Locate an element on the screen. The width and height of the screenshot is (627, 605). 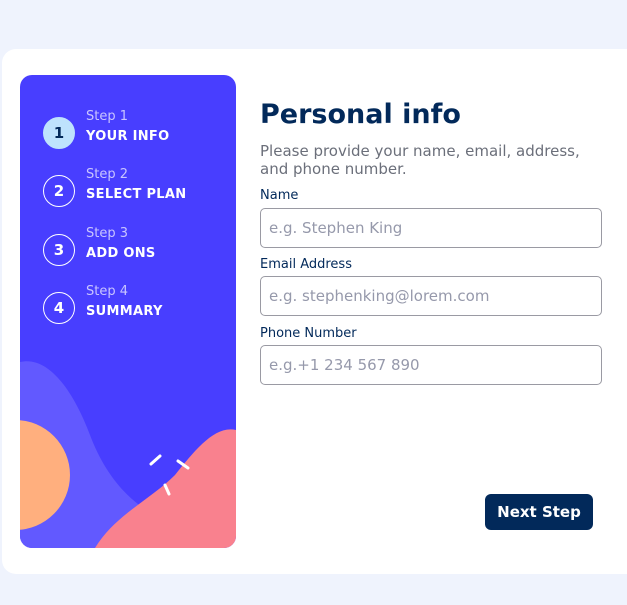
step-number-badge: 1 is located at coordinates (59, 133).